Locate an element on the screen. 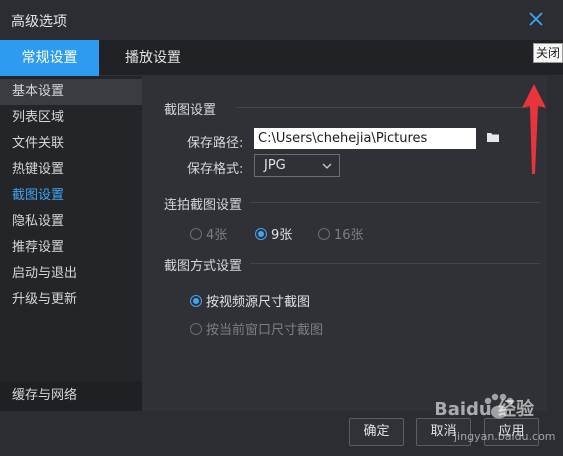  watermark-text: Baidu 经验 is located at coordinates (485, 409).